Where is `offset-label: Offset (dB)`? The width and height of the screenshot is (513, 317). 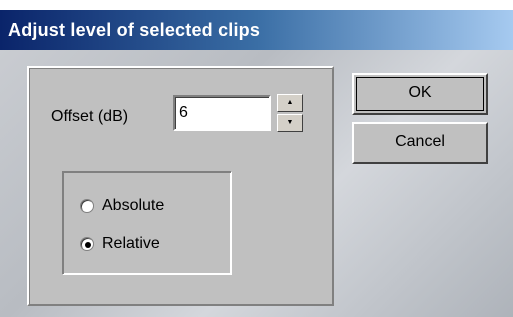
offset-label: Offset (dB) is located at coordinates (90, 116).